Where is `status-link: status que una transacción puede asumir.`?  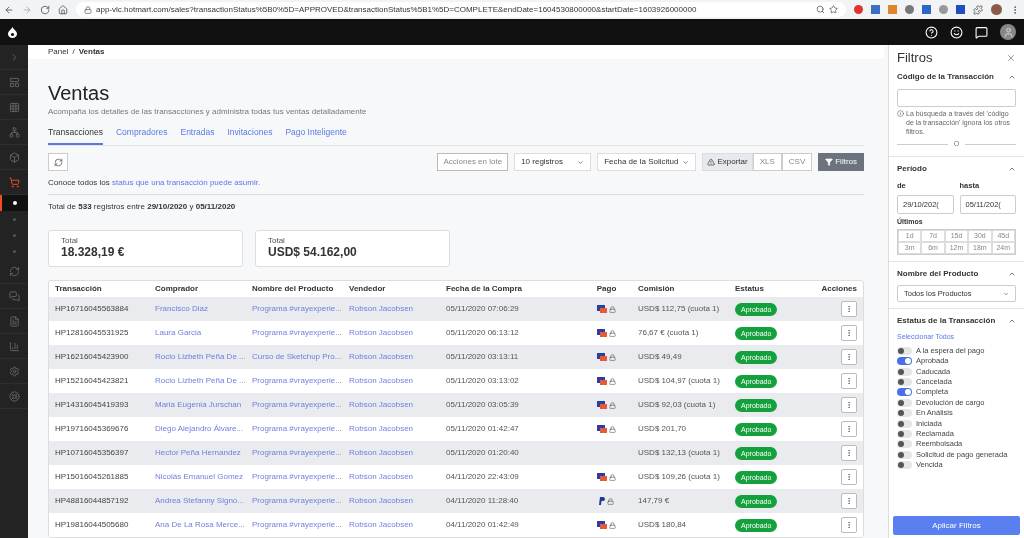 status-link: status que una transacción puede asumir. is located at coordinates (186, 182).